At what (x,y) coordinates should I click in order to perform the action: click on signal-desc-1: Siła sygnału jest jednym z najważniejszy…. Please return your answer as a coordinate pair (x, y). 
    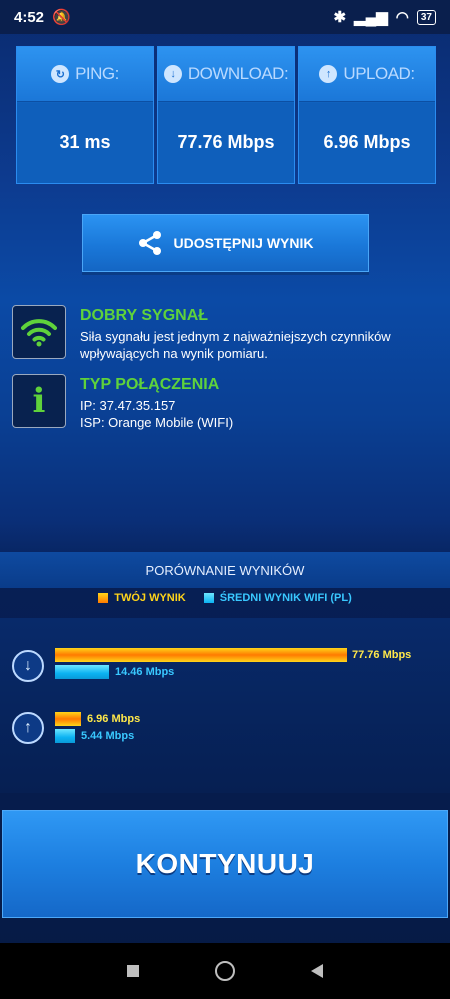
    Looking at the image, I should click on (235, 336).